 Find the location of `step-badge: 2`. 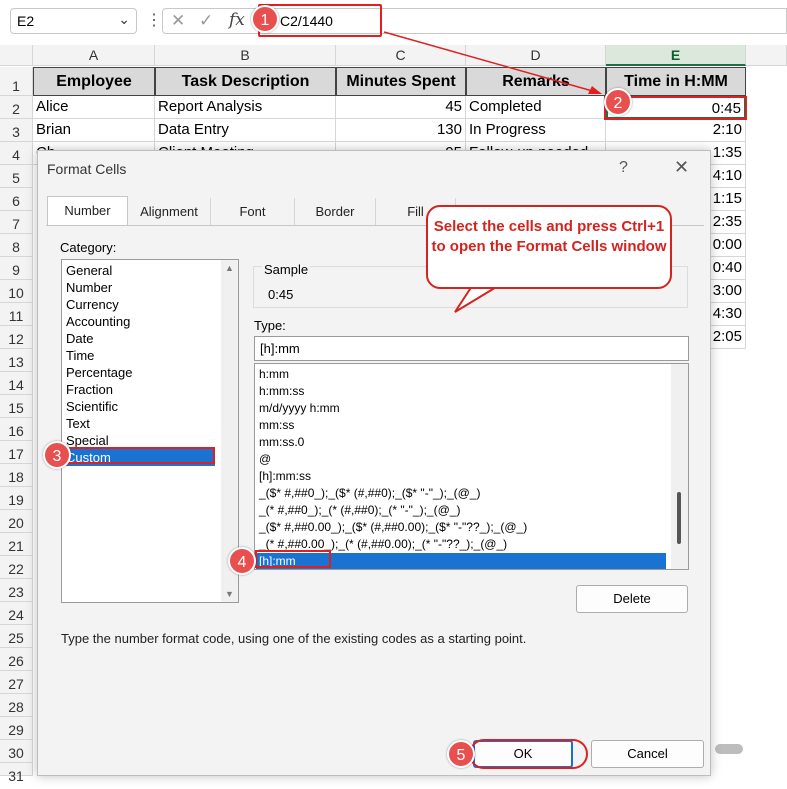

step-badge: 2 is located at coordinates (618, 102).